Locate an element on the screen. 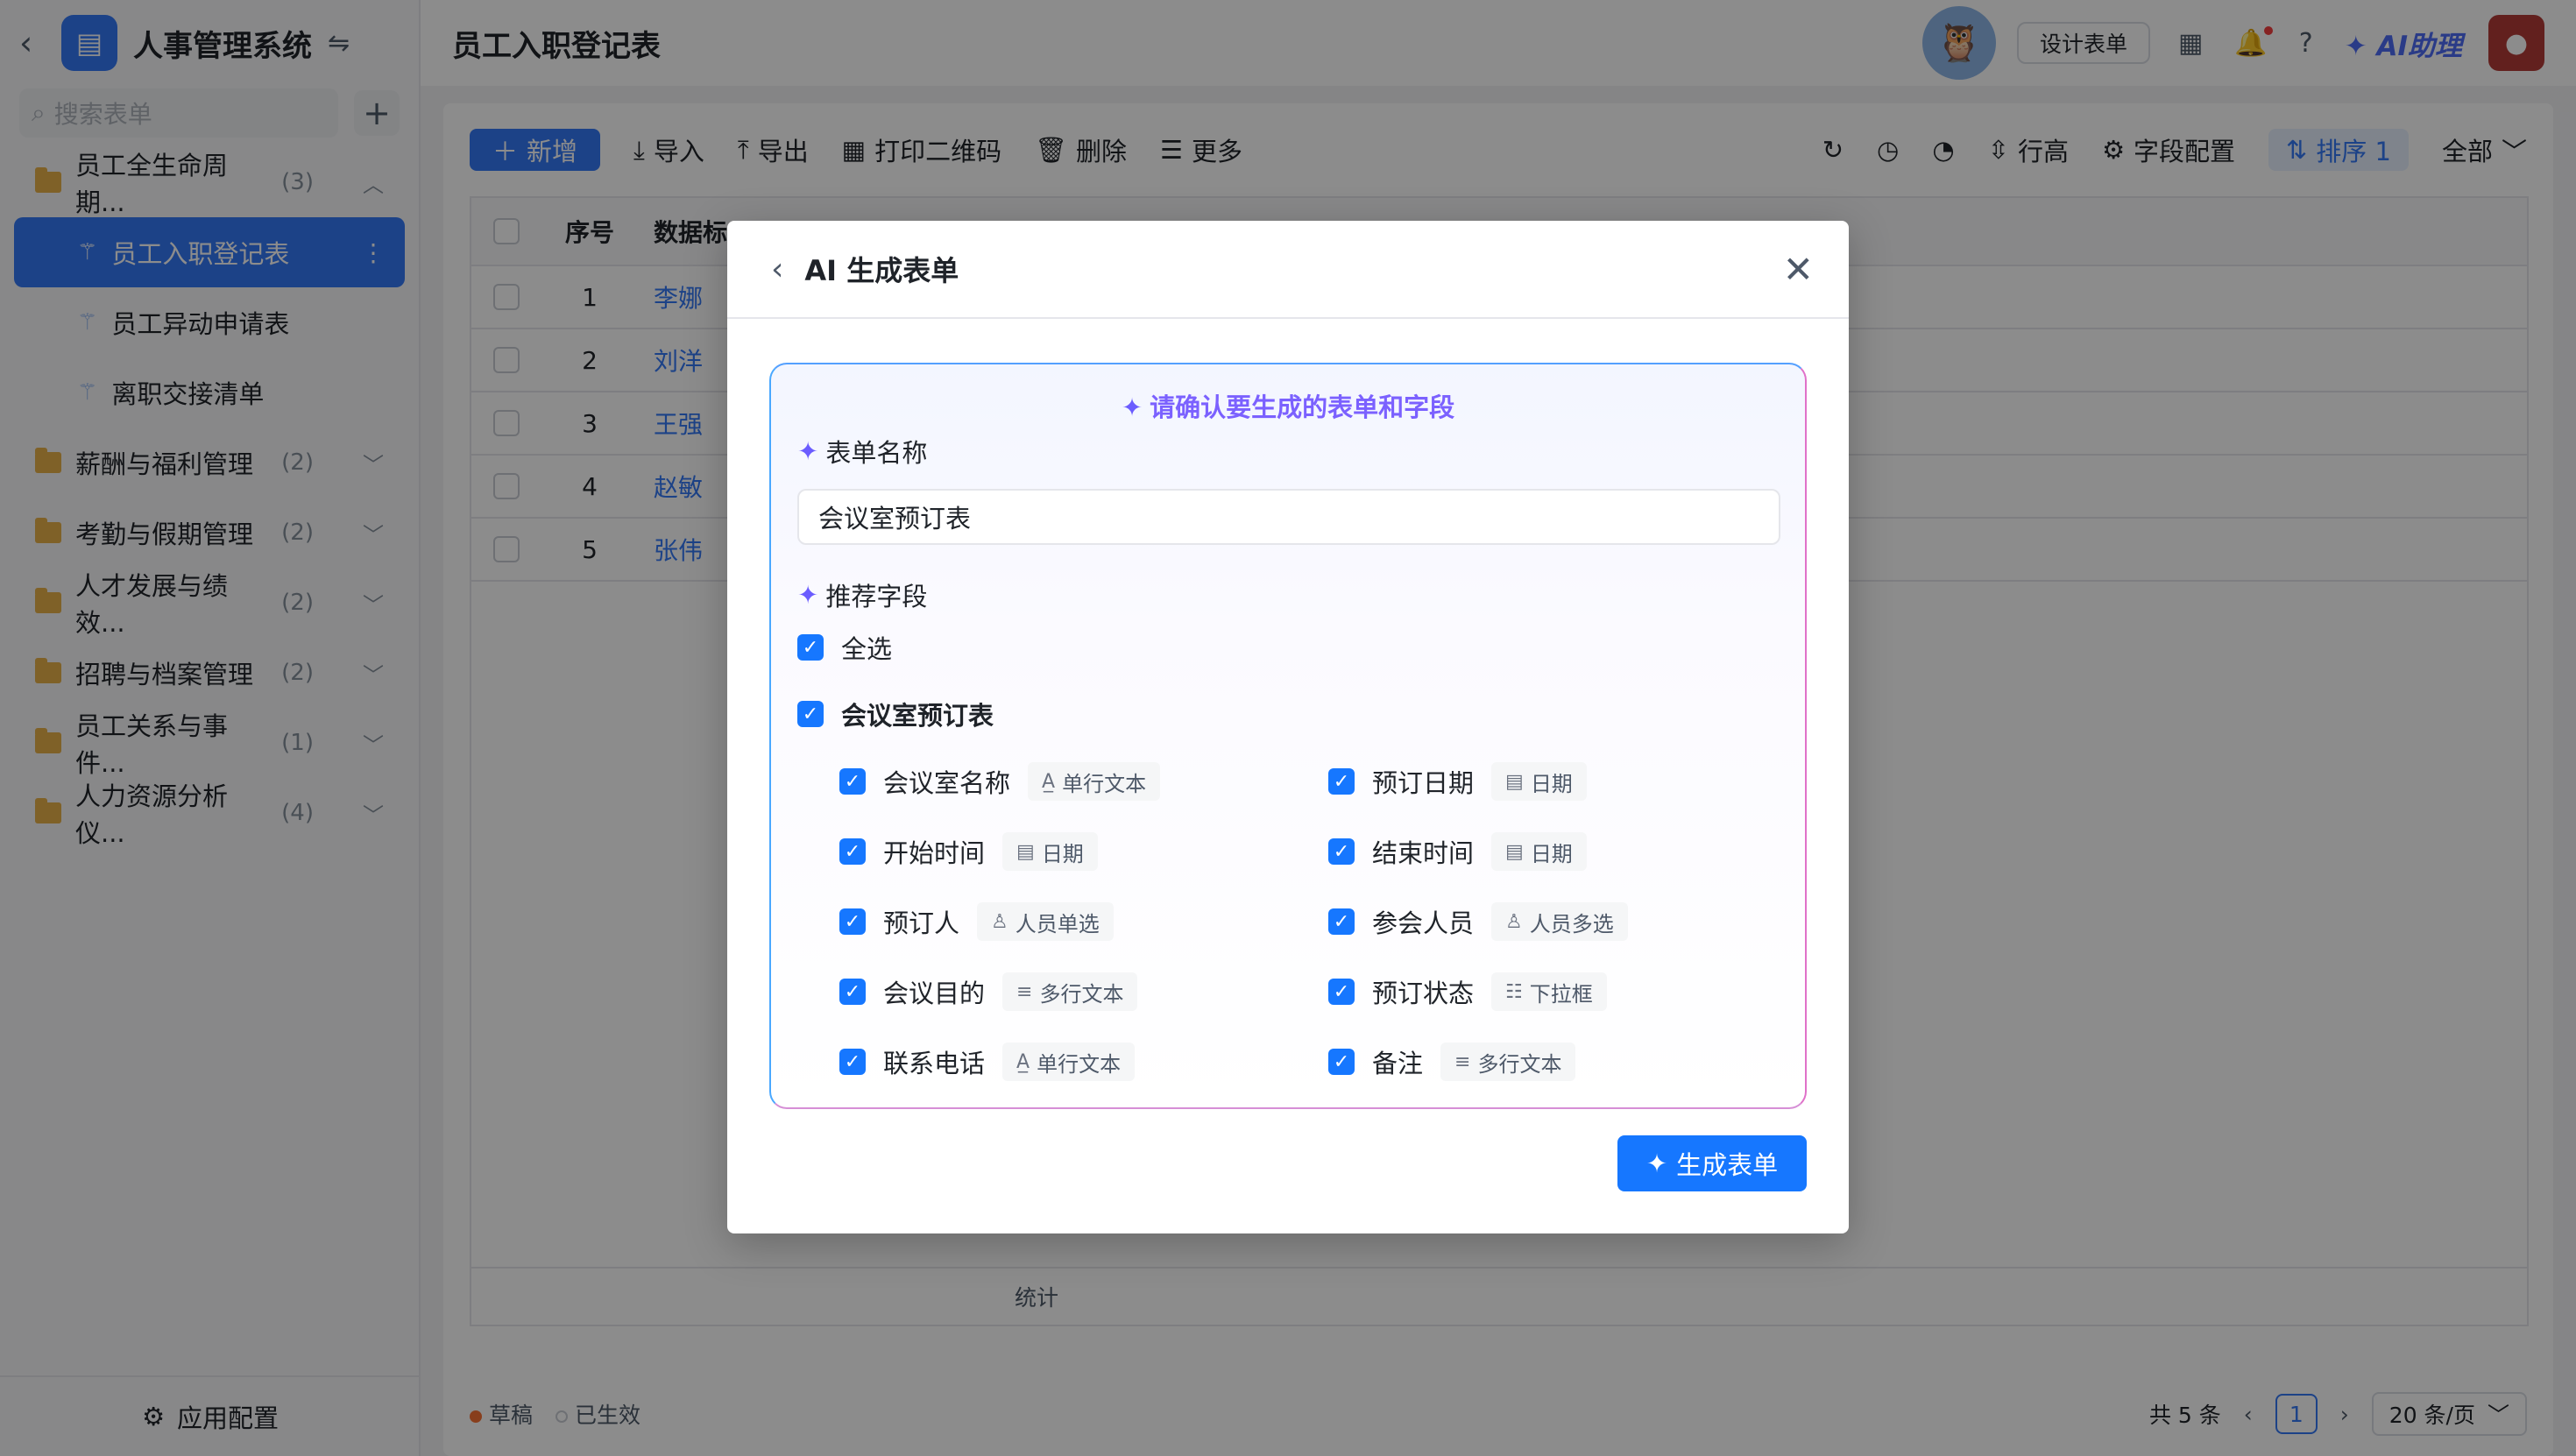 This screenshot has height=1456, width=2576. generate-form-button: ✦ 生成表单 is located at coordinates (1712, 1163).